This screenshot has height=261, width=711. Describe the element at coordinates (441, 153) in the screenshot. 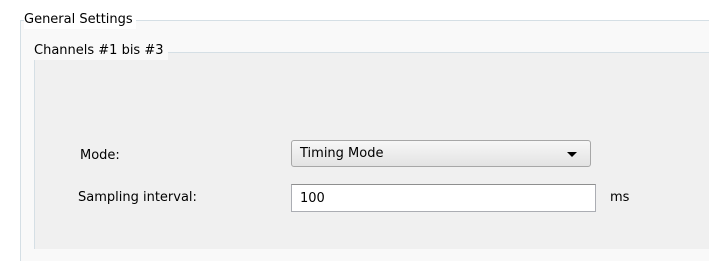

I see `mode-select: Timing Mode` at that location.